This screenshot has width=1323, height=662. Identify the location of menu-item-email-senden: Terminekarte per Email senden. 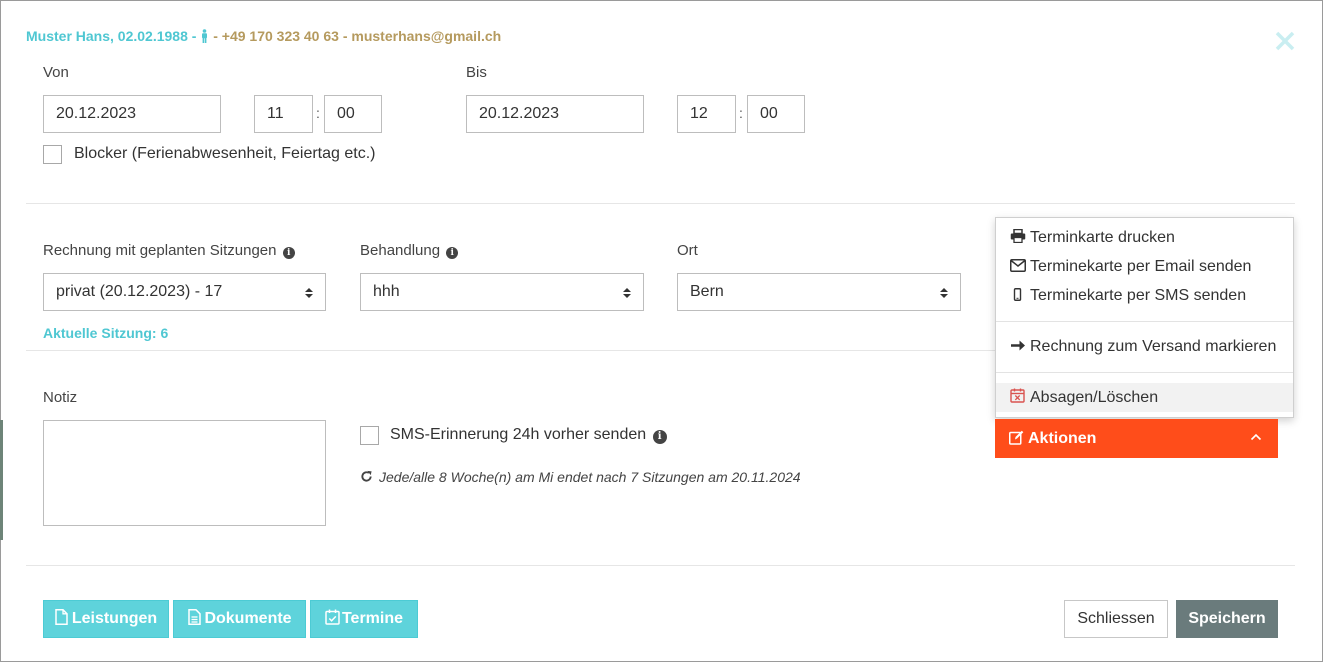
(1144, 266).